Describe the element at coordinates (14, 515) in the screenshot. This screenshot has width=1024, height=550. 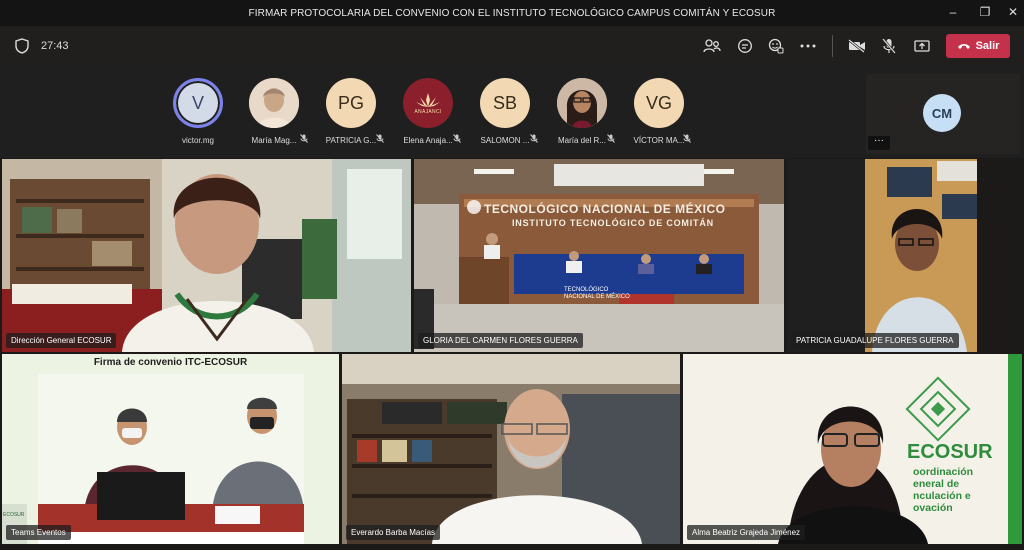
I see `corner-logo-text: ECOSUR` at that location.